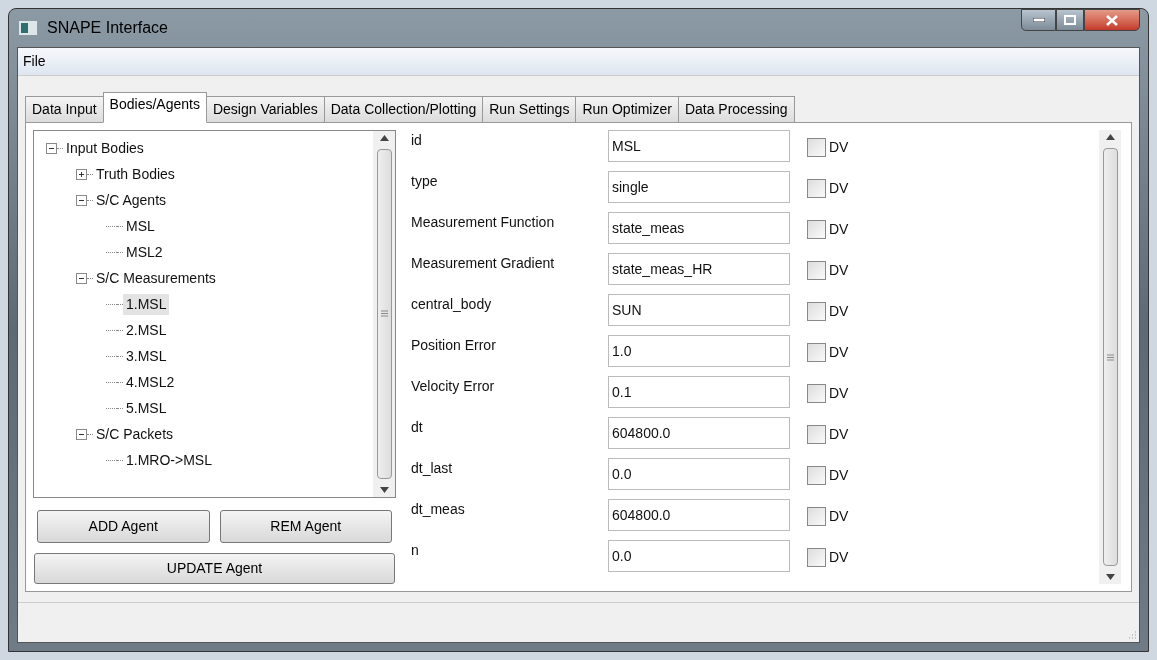  What do you see at coordinates (1132, 635) in the screenshot?
I see `resize-grip-icon` at bounding box center [1132, 635].